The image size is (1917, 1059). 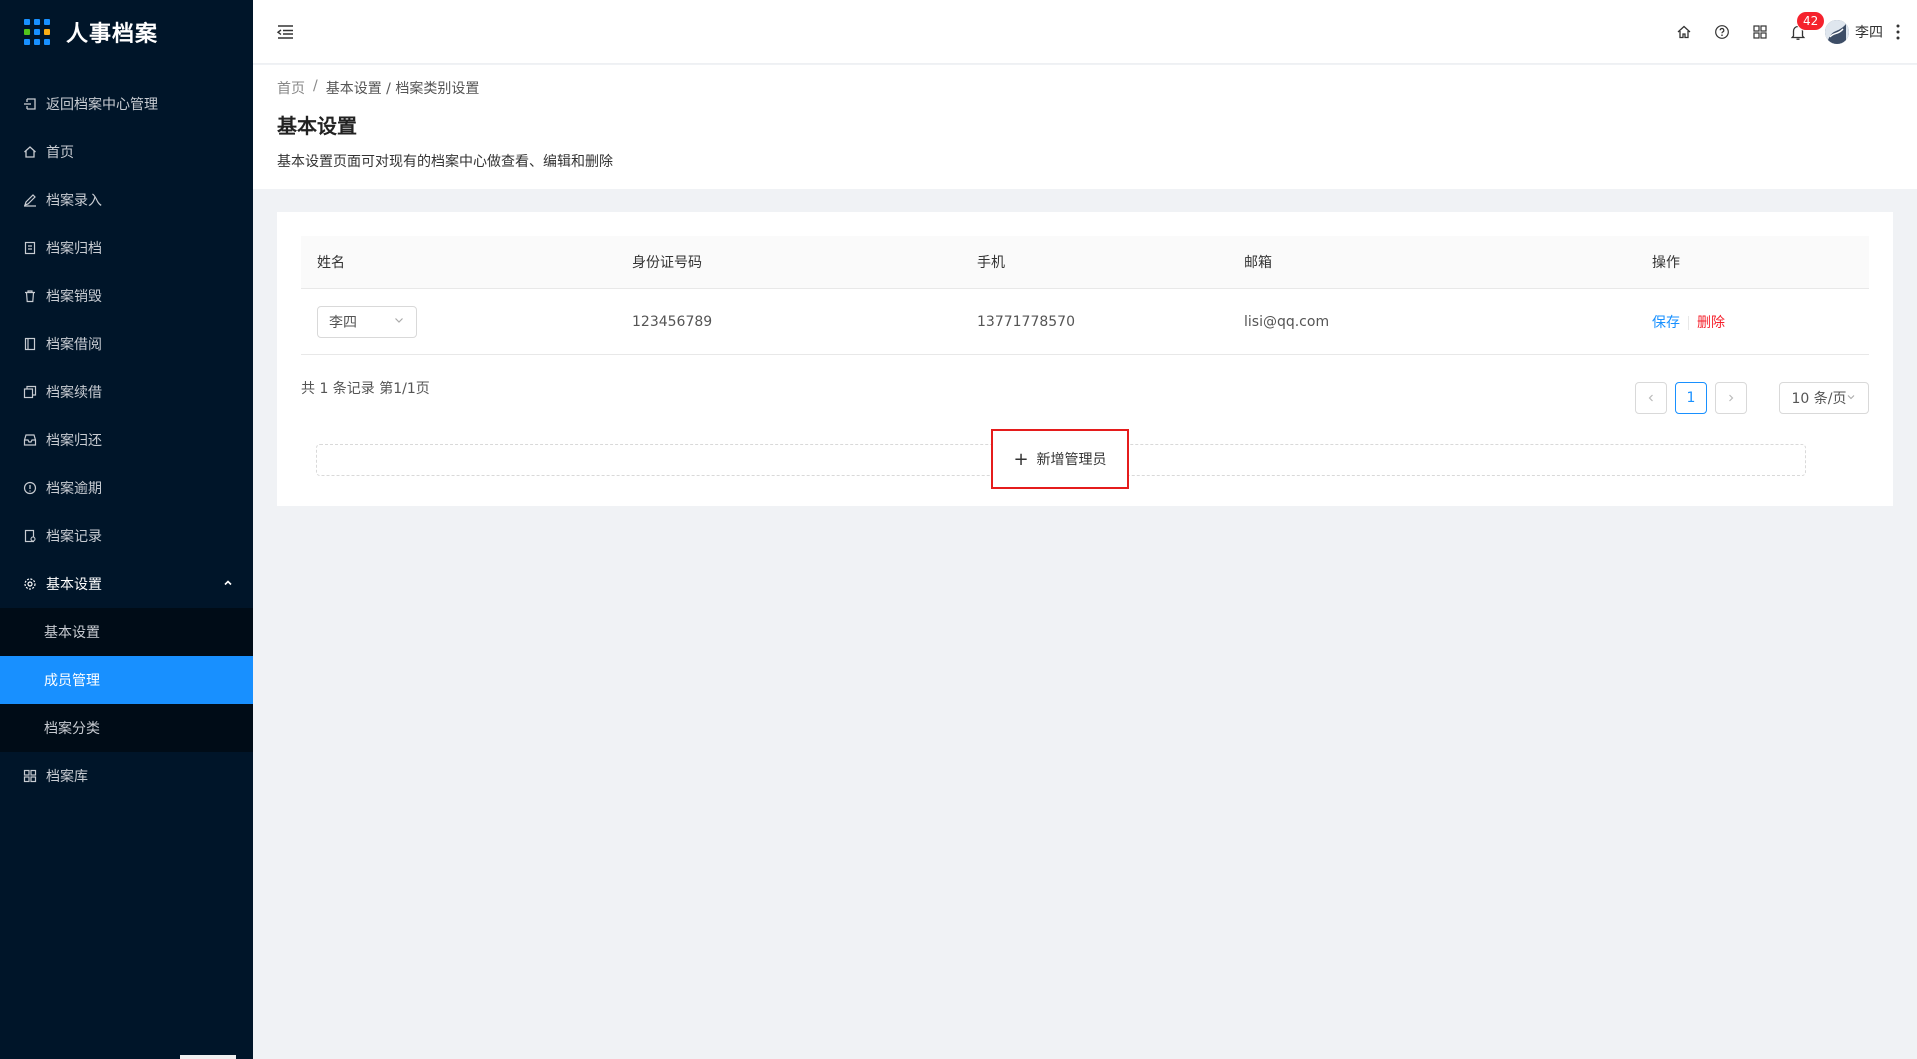 What do you see at coordinates (367, 321) in the screenshot?
I see `name-select: 李四` at bounding box center [367, 321].